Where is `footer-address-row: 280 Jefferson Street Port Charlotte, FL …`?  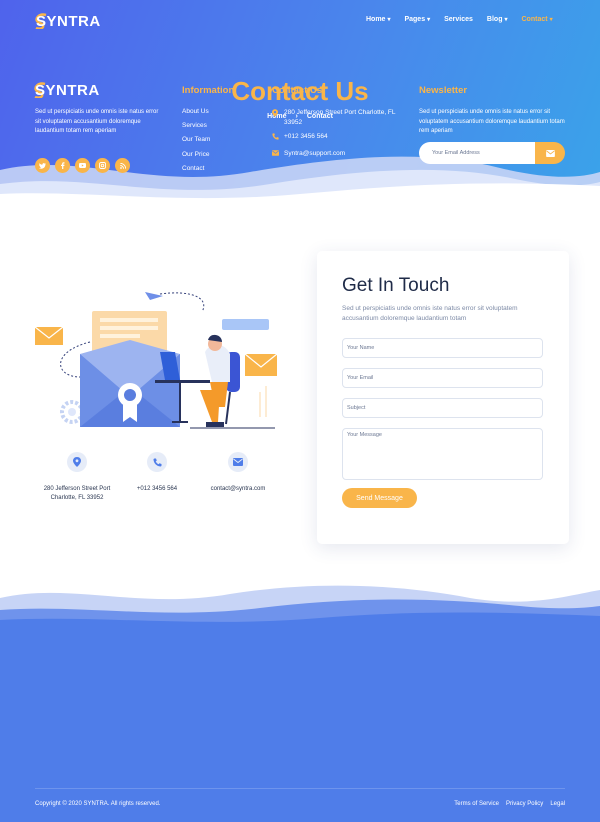 footer-address-row: 280 Jefferson Street Port Charlotte, FL … is located at coordinates (342, 117).